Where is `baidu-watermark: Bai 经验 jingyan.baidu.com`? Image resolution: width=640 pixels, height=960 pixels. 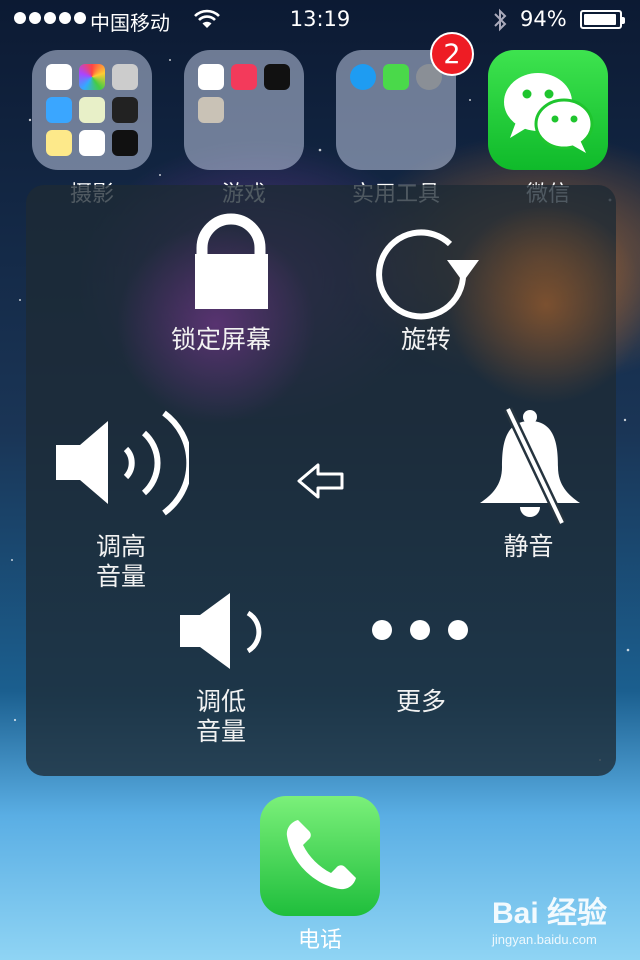 baidu-watermark: Bai 经验 jingyan.baidu.com is located at coordinates (557, 917).